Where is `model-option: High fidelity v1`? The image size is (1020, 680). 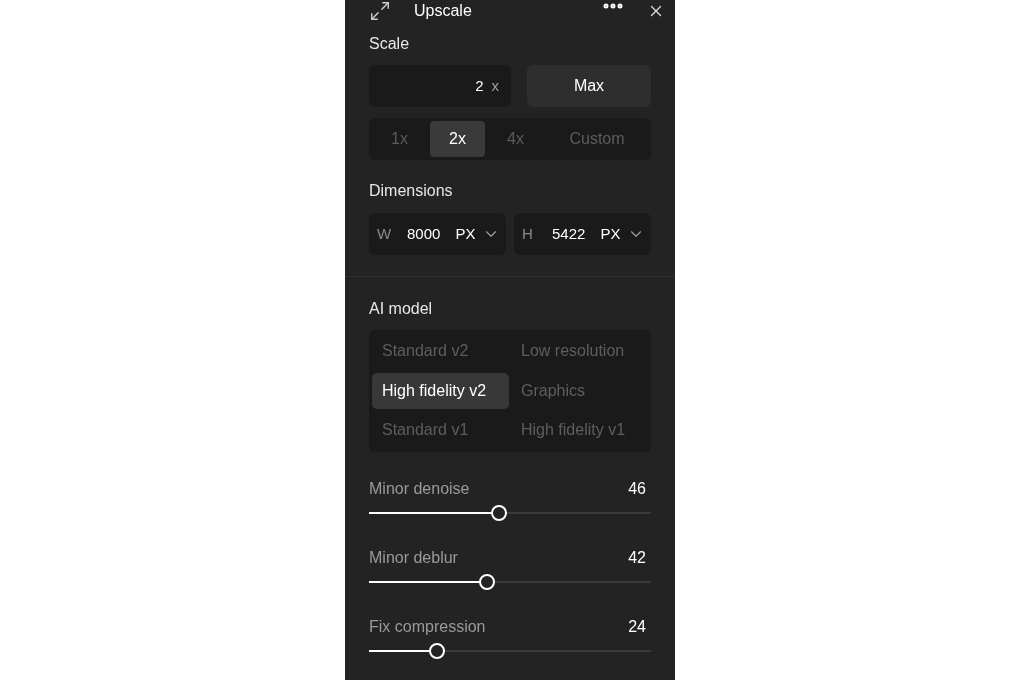
model-option: High fidelity v1 is located at coordinates (579, 430).